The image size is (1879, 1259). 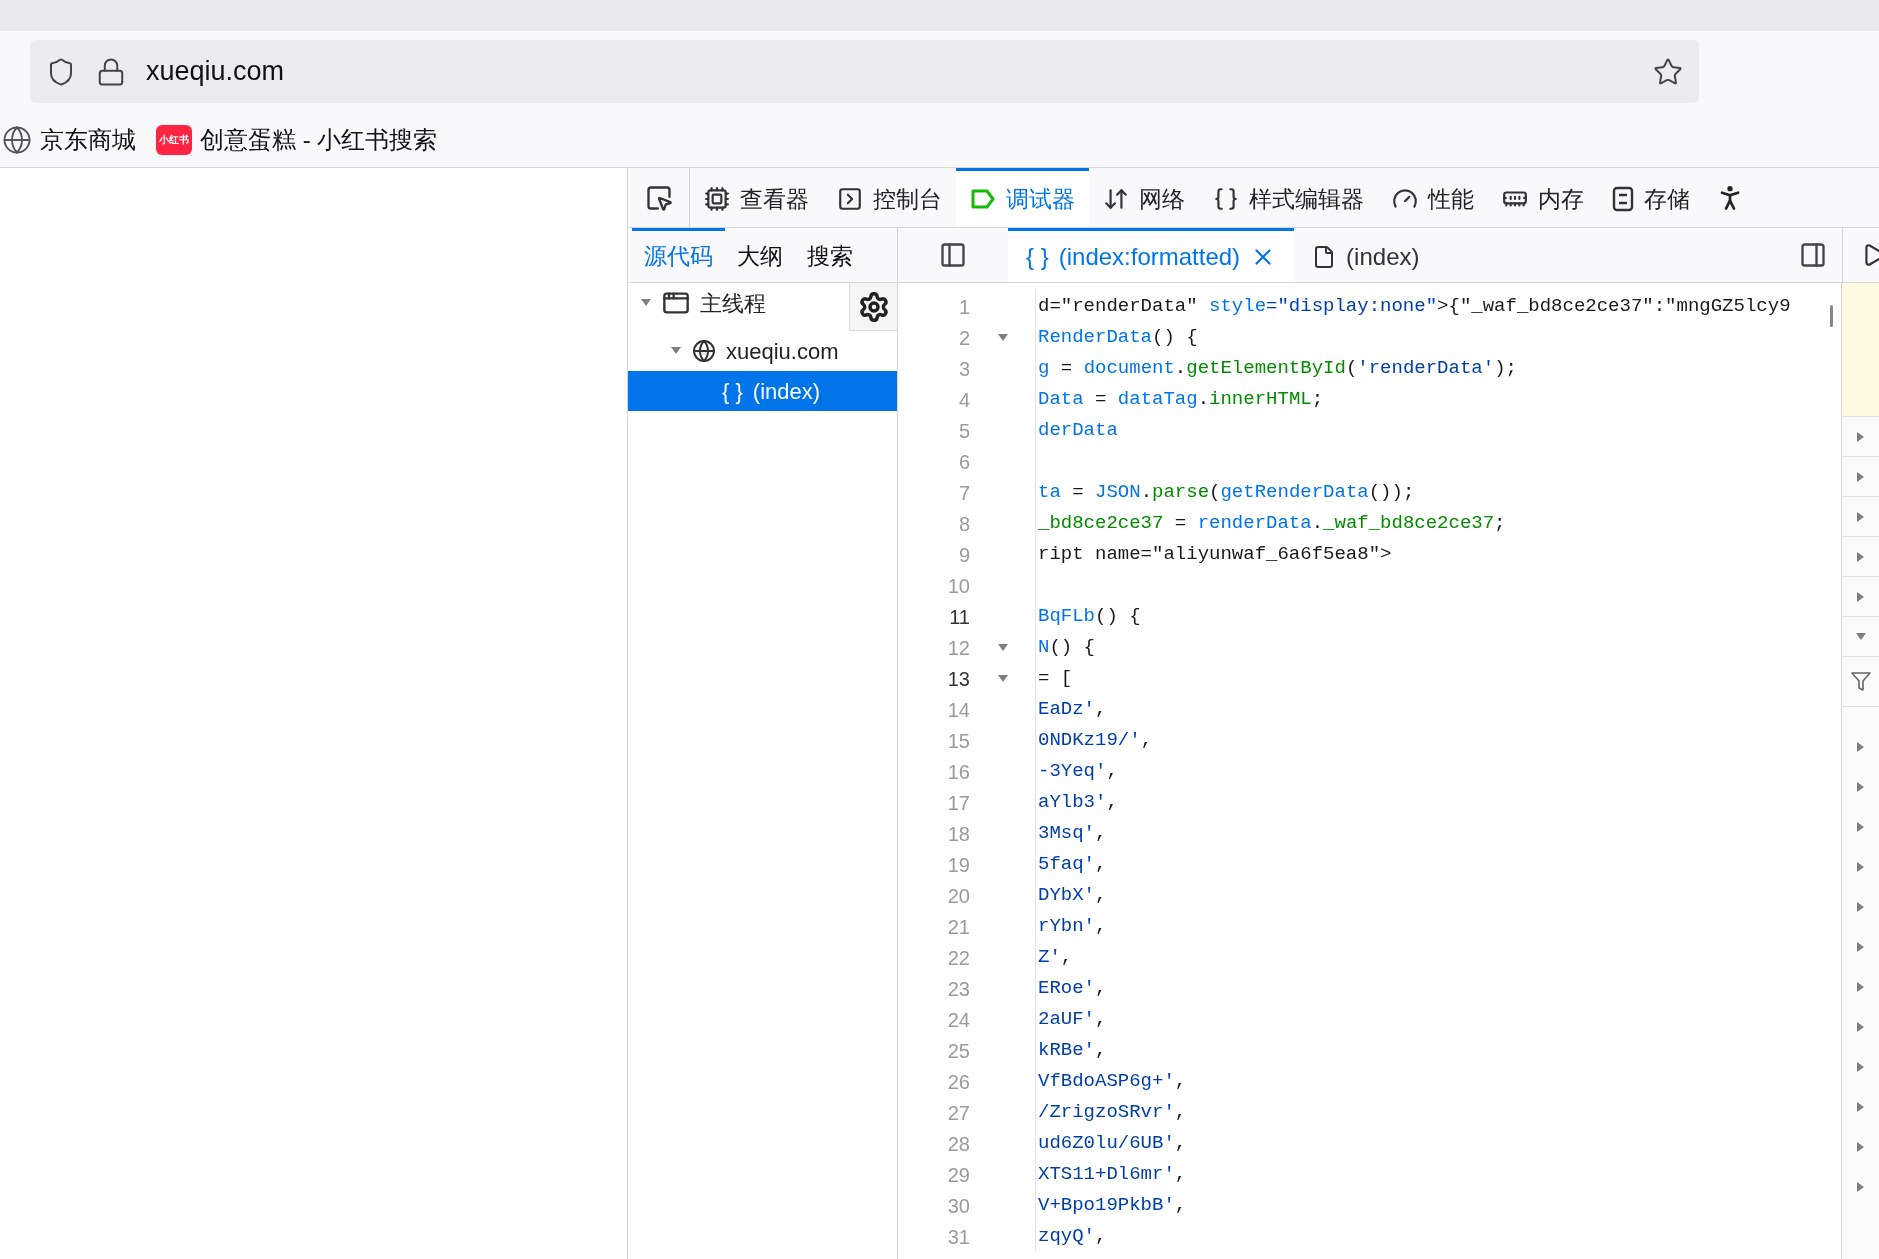 I want to click on tree-item: xueqiu.com, so click(x=762, y=351).